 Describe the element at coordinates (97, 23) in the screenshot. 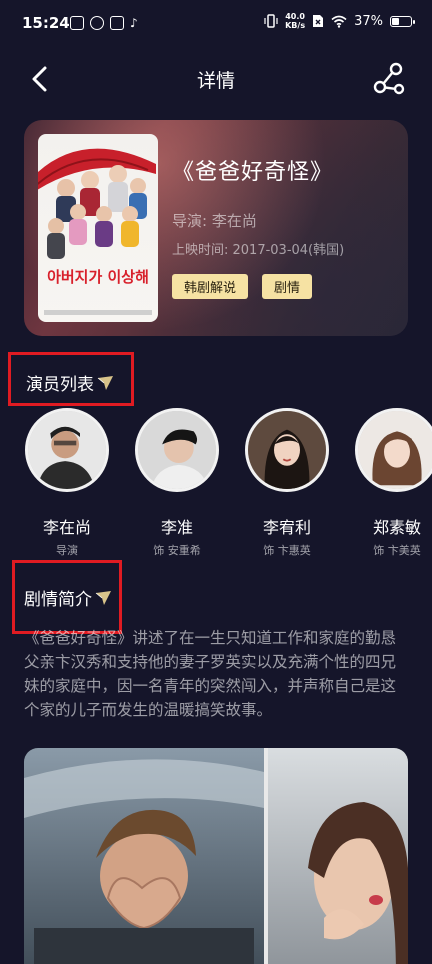

I see `app-icon` at that location.